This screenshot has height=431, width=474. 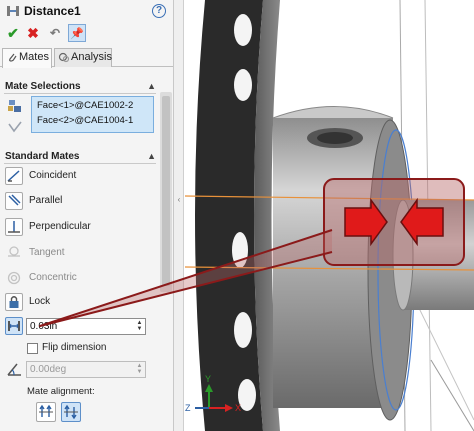 I want to click on parallel-icon, so click(x=14, y=201).